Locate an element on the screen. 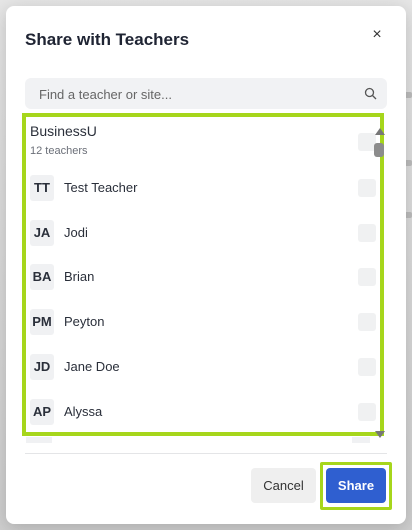  share-button: Share is located at coordinates (356, 485).